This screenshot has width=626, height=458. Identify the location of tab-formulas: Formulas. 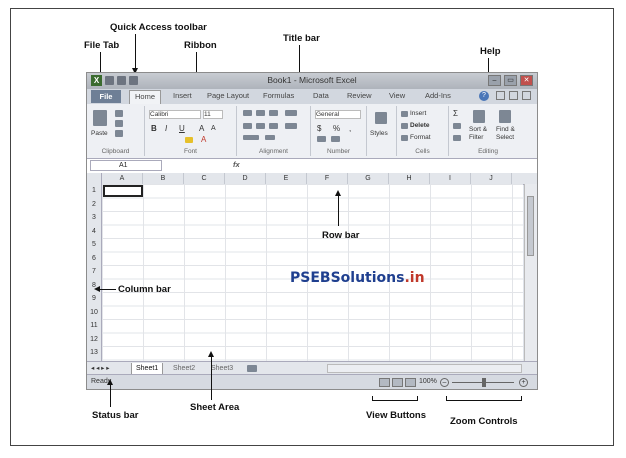
(278, 95).